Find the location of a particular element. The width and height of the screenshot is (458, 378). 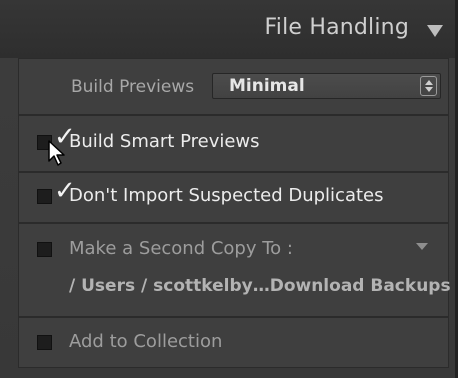

smart-previews-label: Build Smart Previews is located at coordinates (164, 141).